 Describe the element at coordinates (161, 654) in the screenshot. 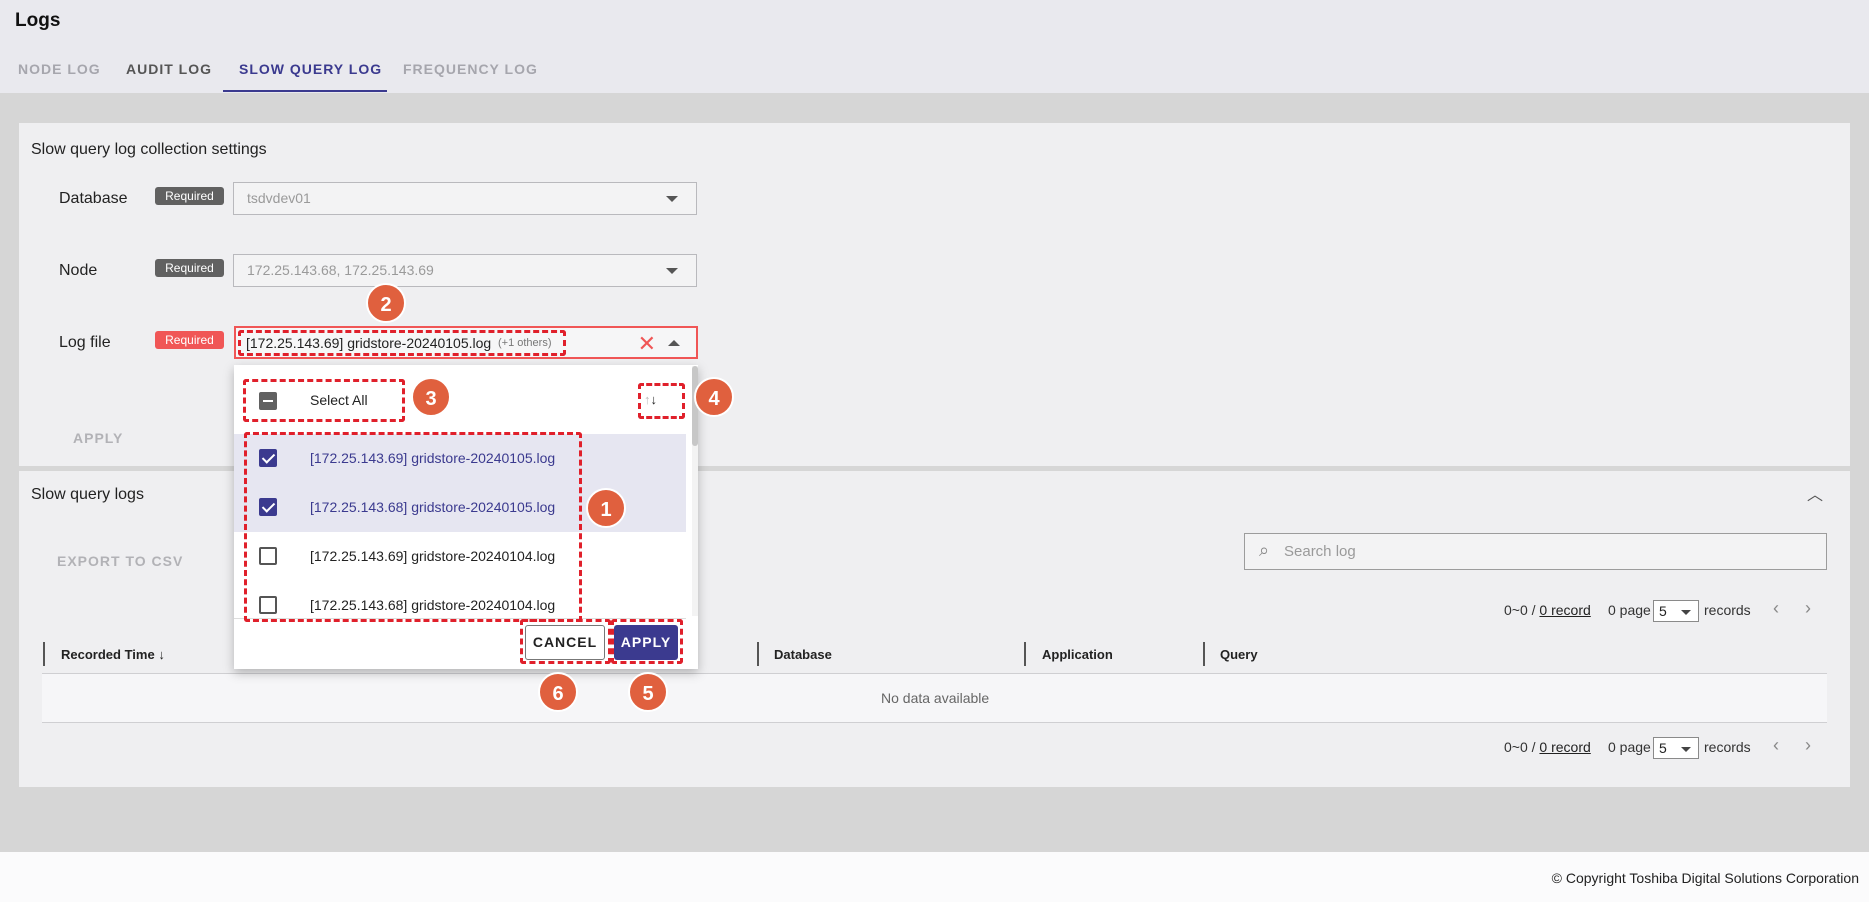

I see `sort-desc-icon: ↓` at that location.